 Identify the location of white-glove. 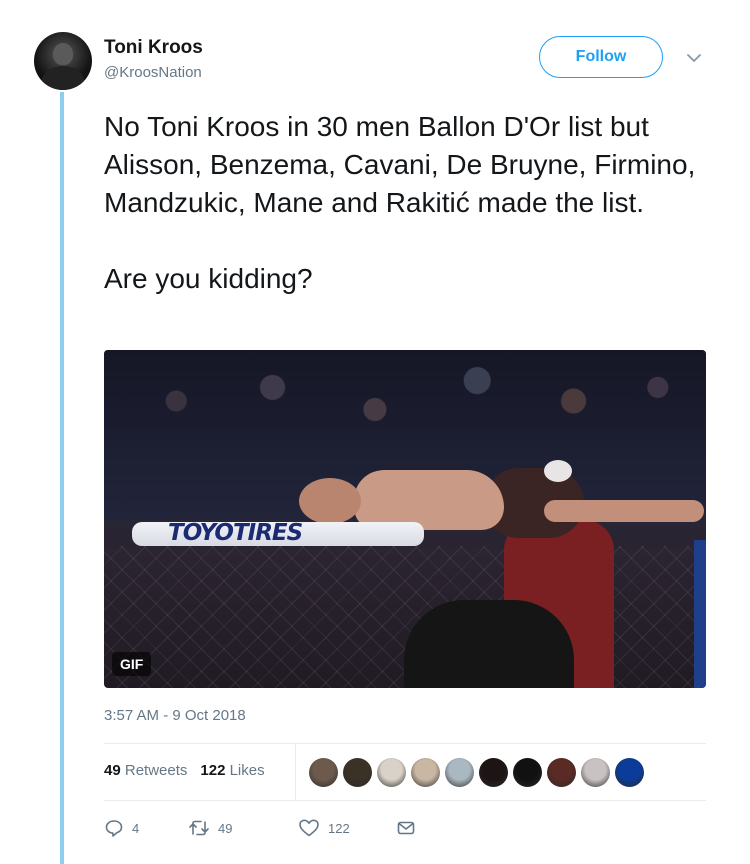
(558, 471).